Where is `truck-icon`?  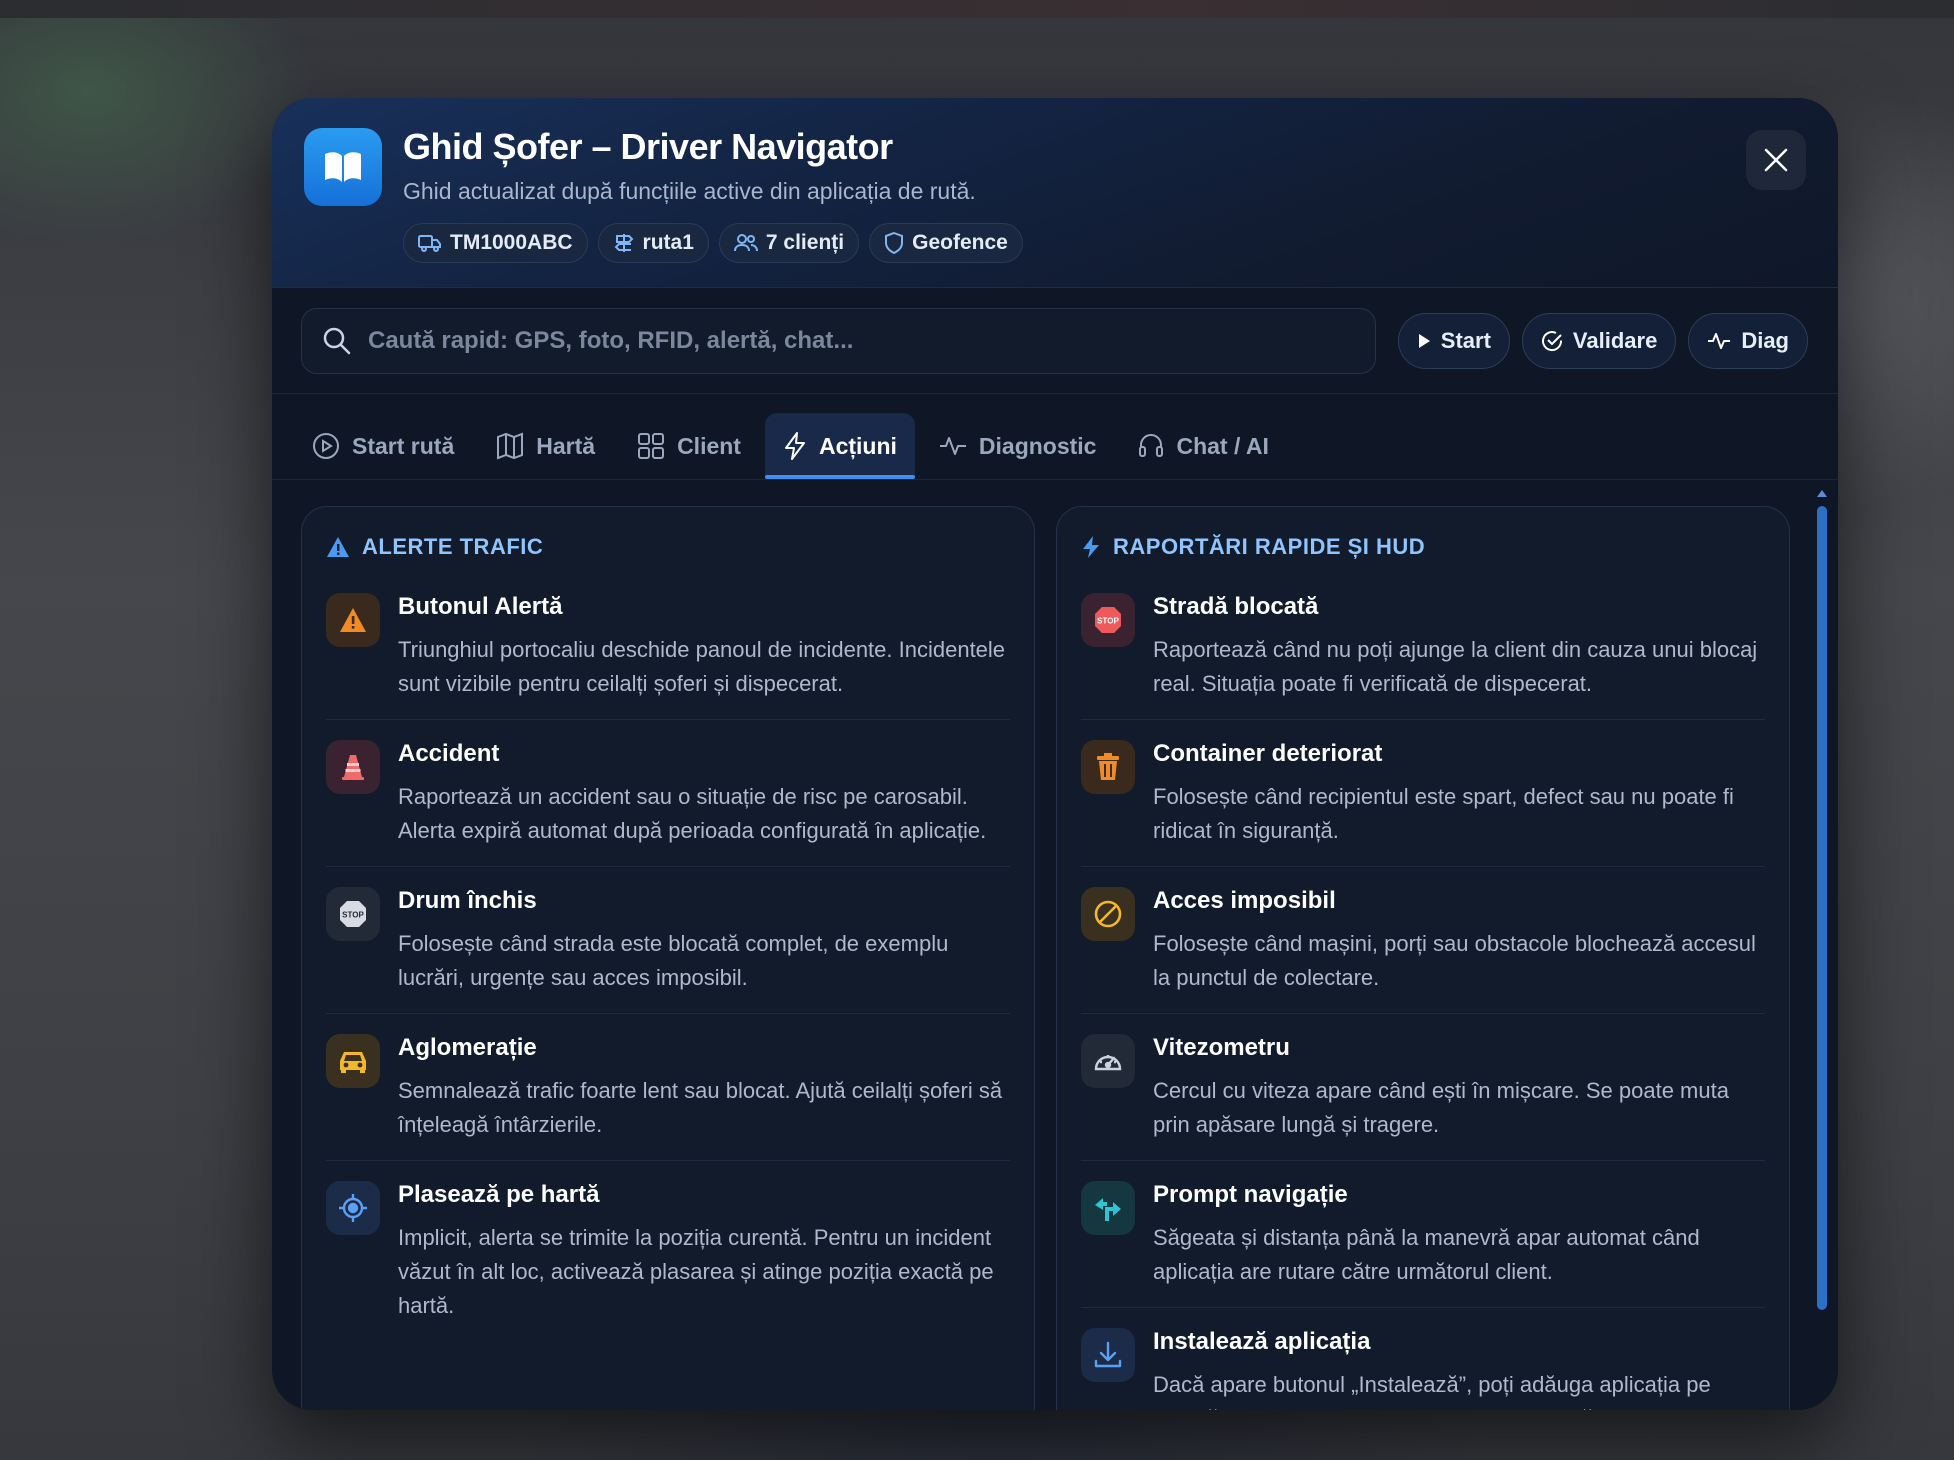
truck-icon is located at coordinates (429, 243).